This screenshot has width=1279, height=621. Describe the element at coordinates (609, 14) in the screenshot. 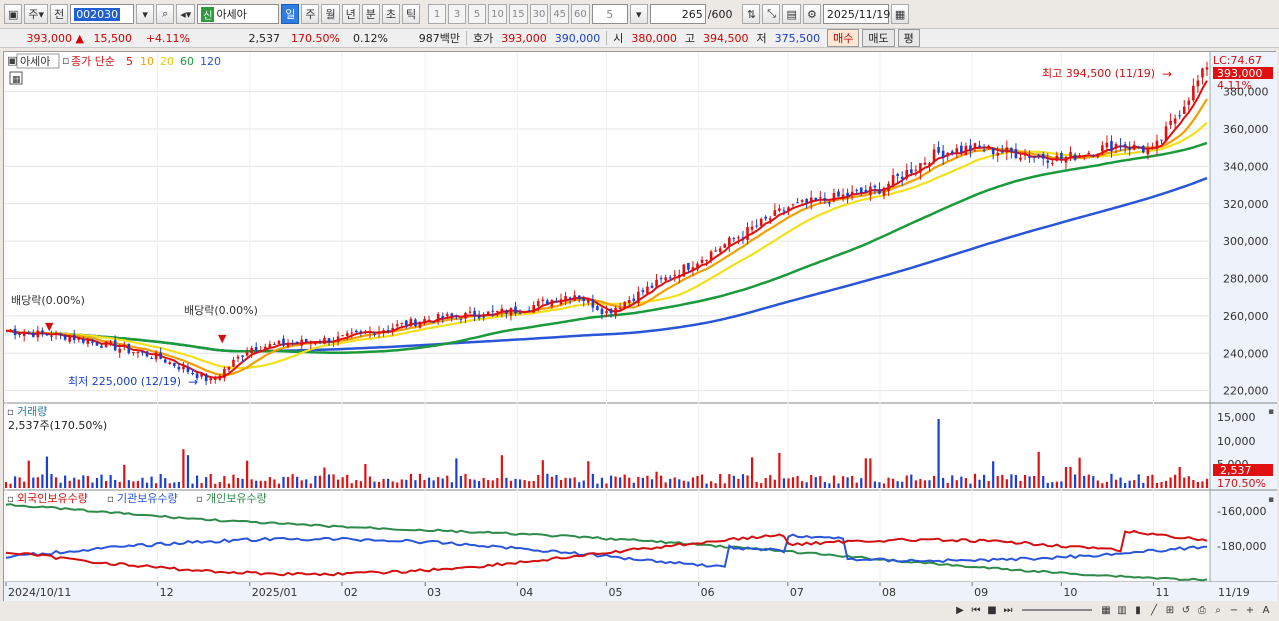

I see `interval-input: 5` at that location.